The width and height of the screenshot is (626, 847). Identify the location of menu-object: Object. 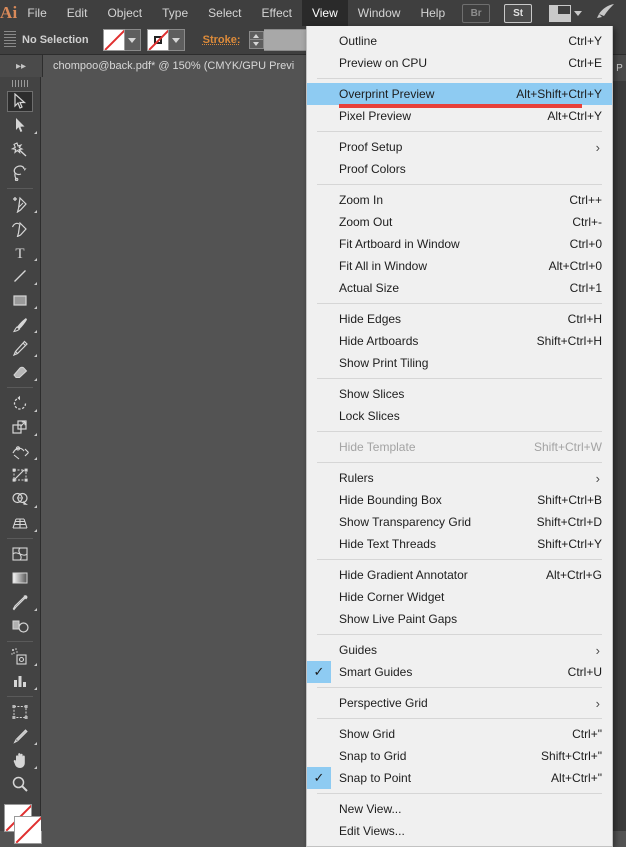
(124, 13).